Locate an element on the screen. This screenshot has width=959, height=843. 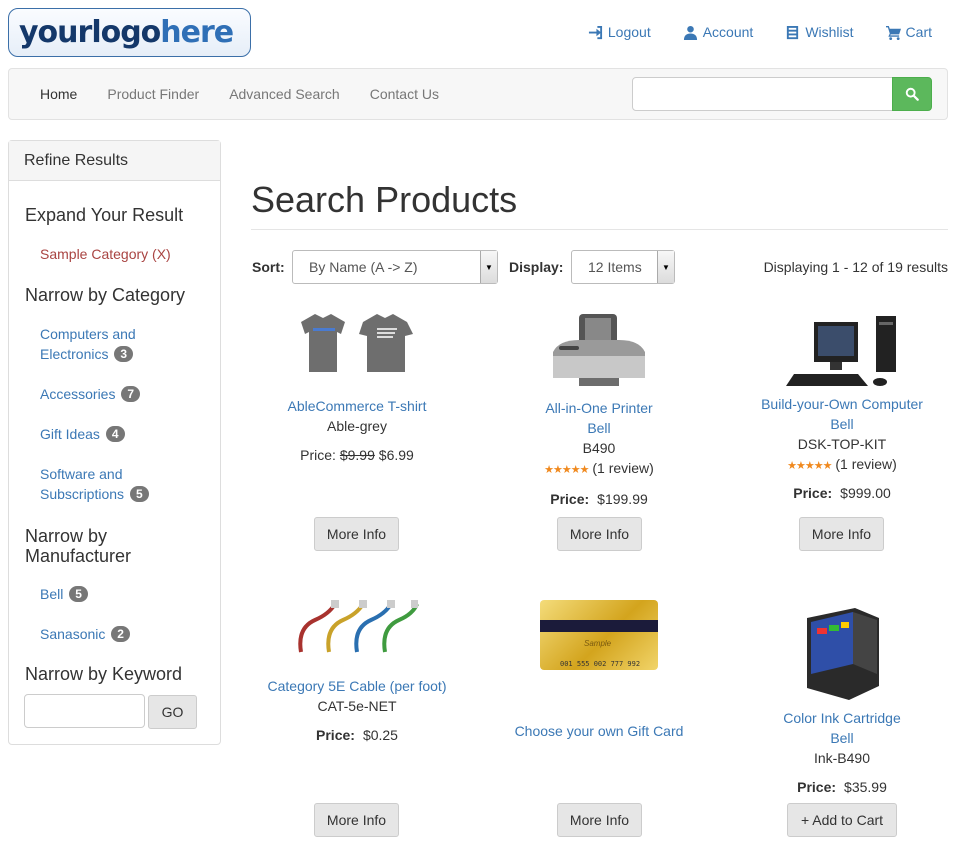
product-price-value: $199.99 is located at coordinates (622, 499).